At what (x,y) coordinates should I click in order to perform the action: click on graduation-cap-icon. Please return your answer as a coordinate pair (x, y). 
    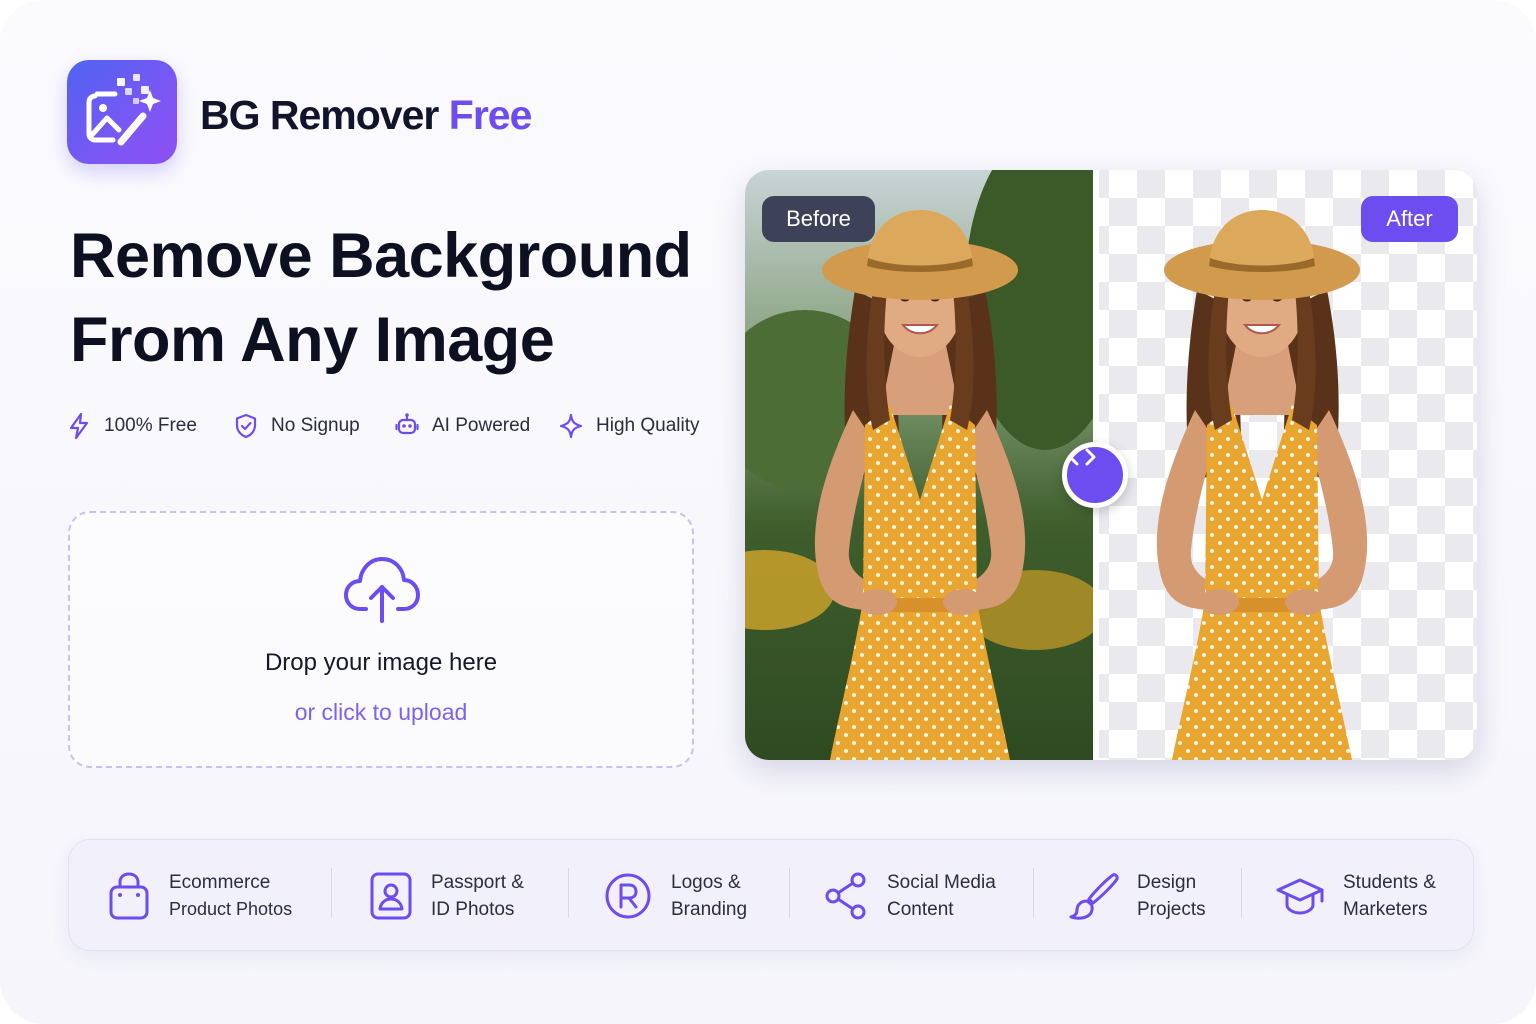
    Looking at the image, I should click on (1300, 896).